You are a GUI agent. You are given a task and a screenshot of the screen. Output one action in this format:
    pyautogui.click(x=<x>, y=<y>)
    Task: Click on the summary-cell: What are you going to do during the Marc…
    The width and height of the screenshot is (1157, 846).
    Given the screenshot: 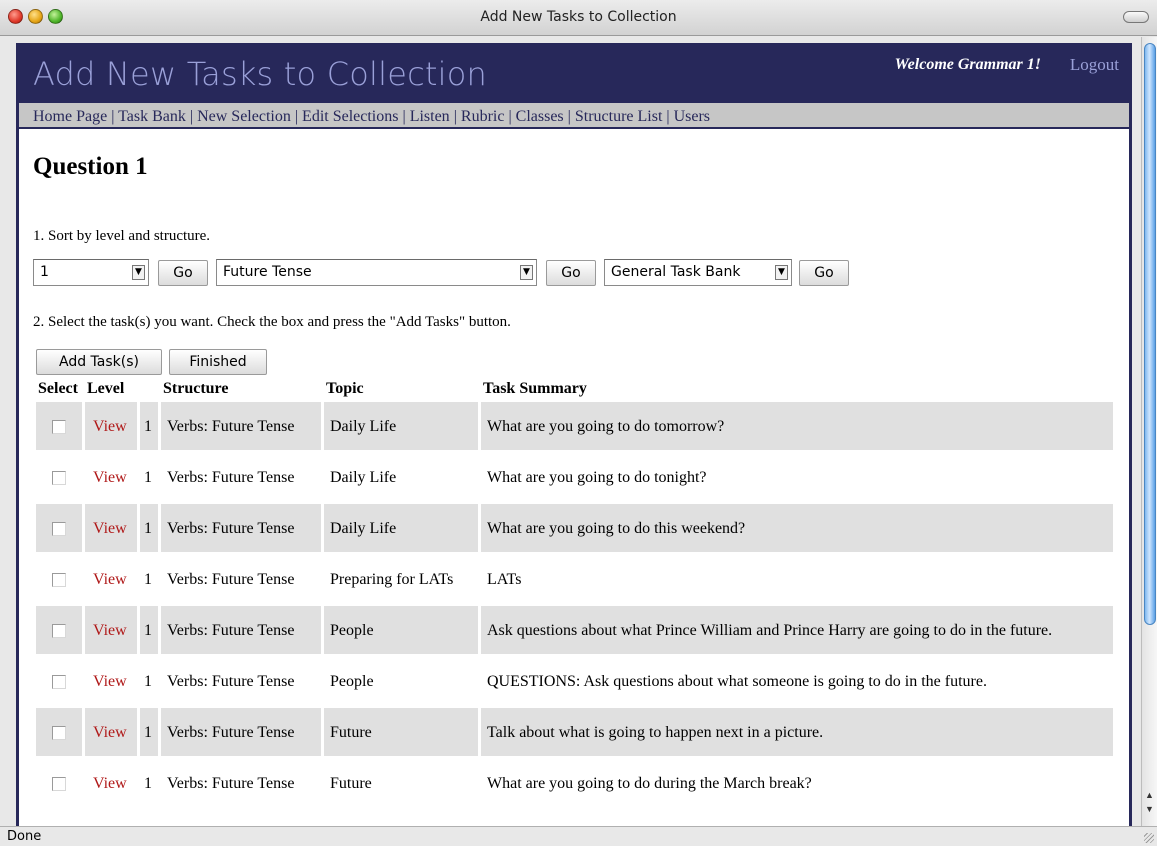 What is the action you would take?
    pyautogui.click(x=649, y=783)
    